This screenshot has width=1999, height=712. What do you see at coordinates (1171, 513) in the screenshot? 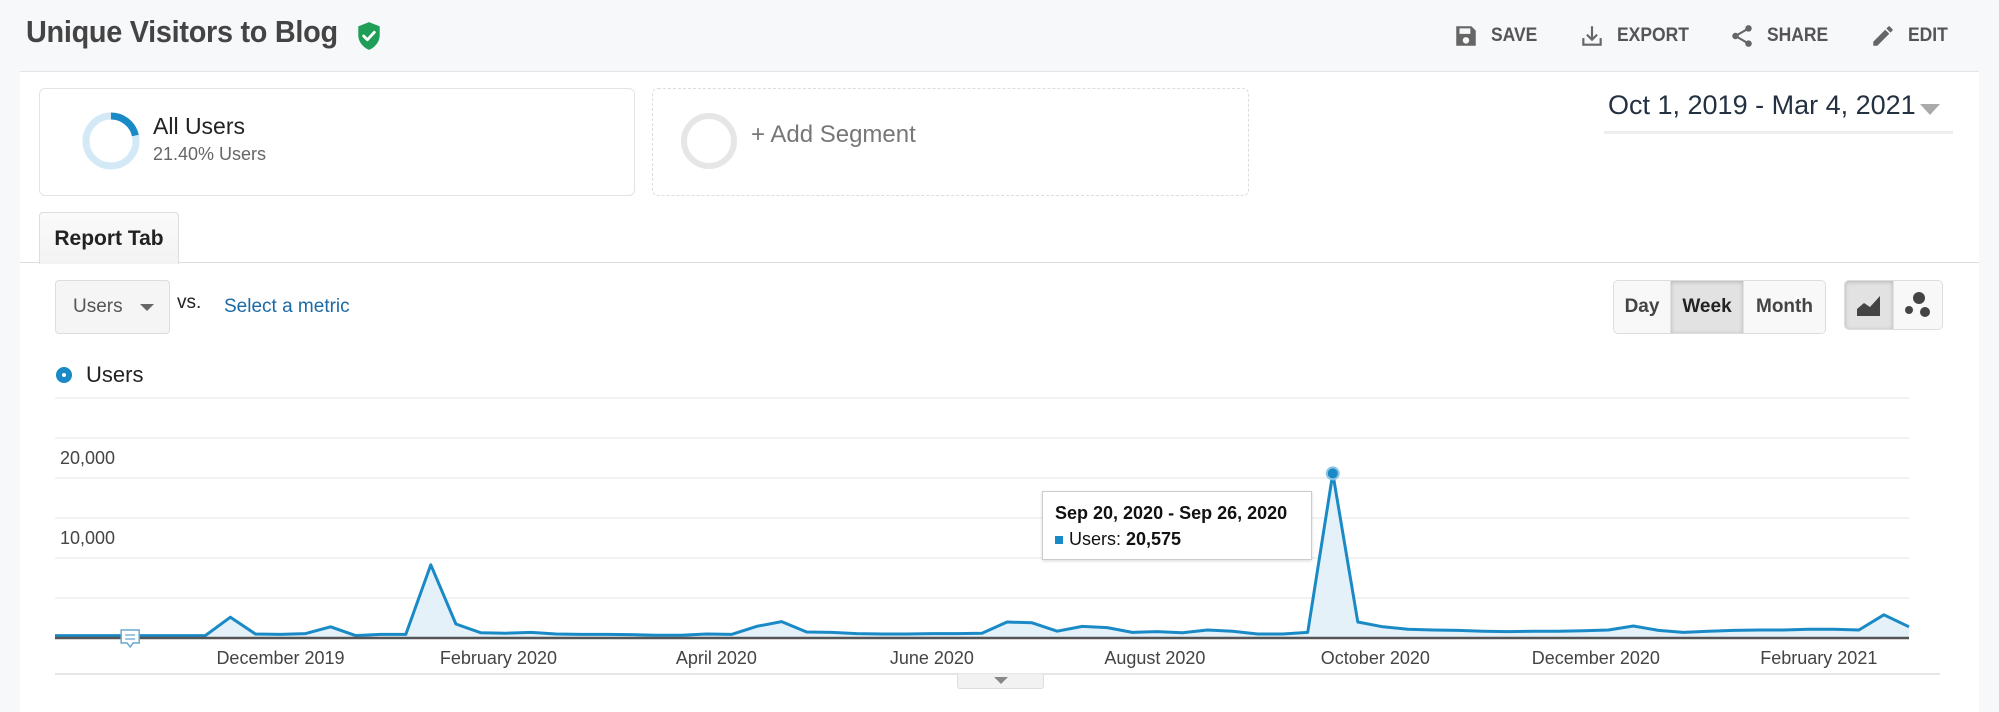
I see `tooltip-date: Sep 20, 2020 - Sep 26, 2020` at bounding box center [1171, 513].